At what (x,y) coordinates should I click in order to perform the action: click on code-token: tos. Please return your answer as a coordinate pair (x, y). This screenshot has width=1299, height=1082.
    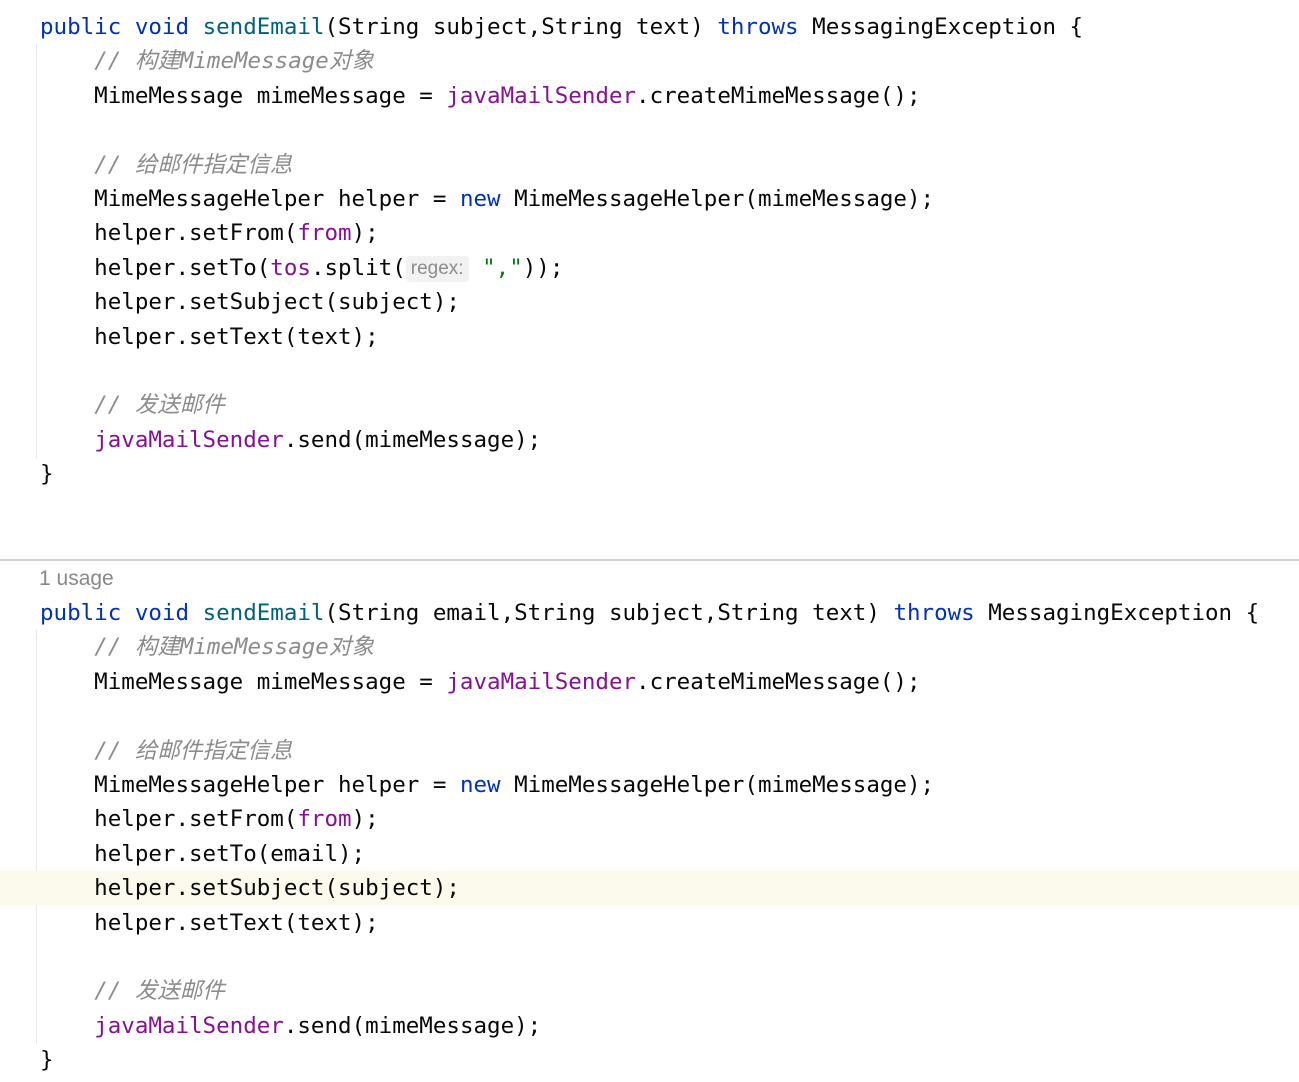
    Looking at the image, I should click on (290, 267).